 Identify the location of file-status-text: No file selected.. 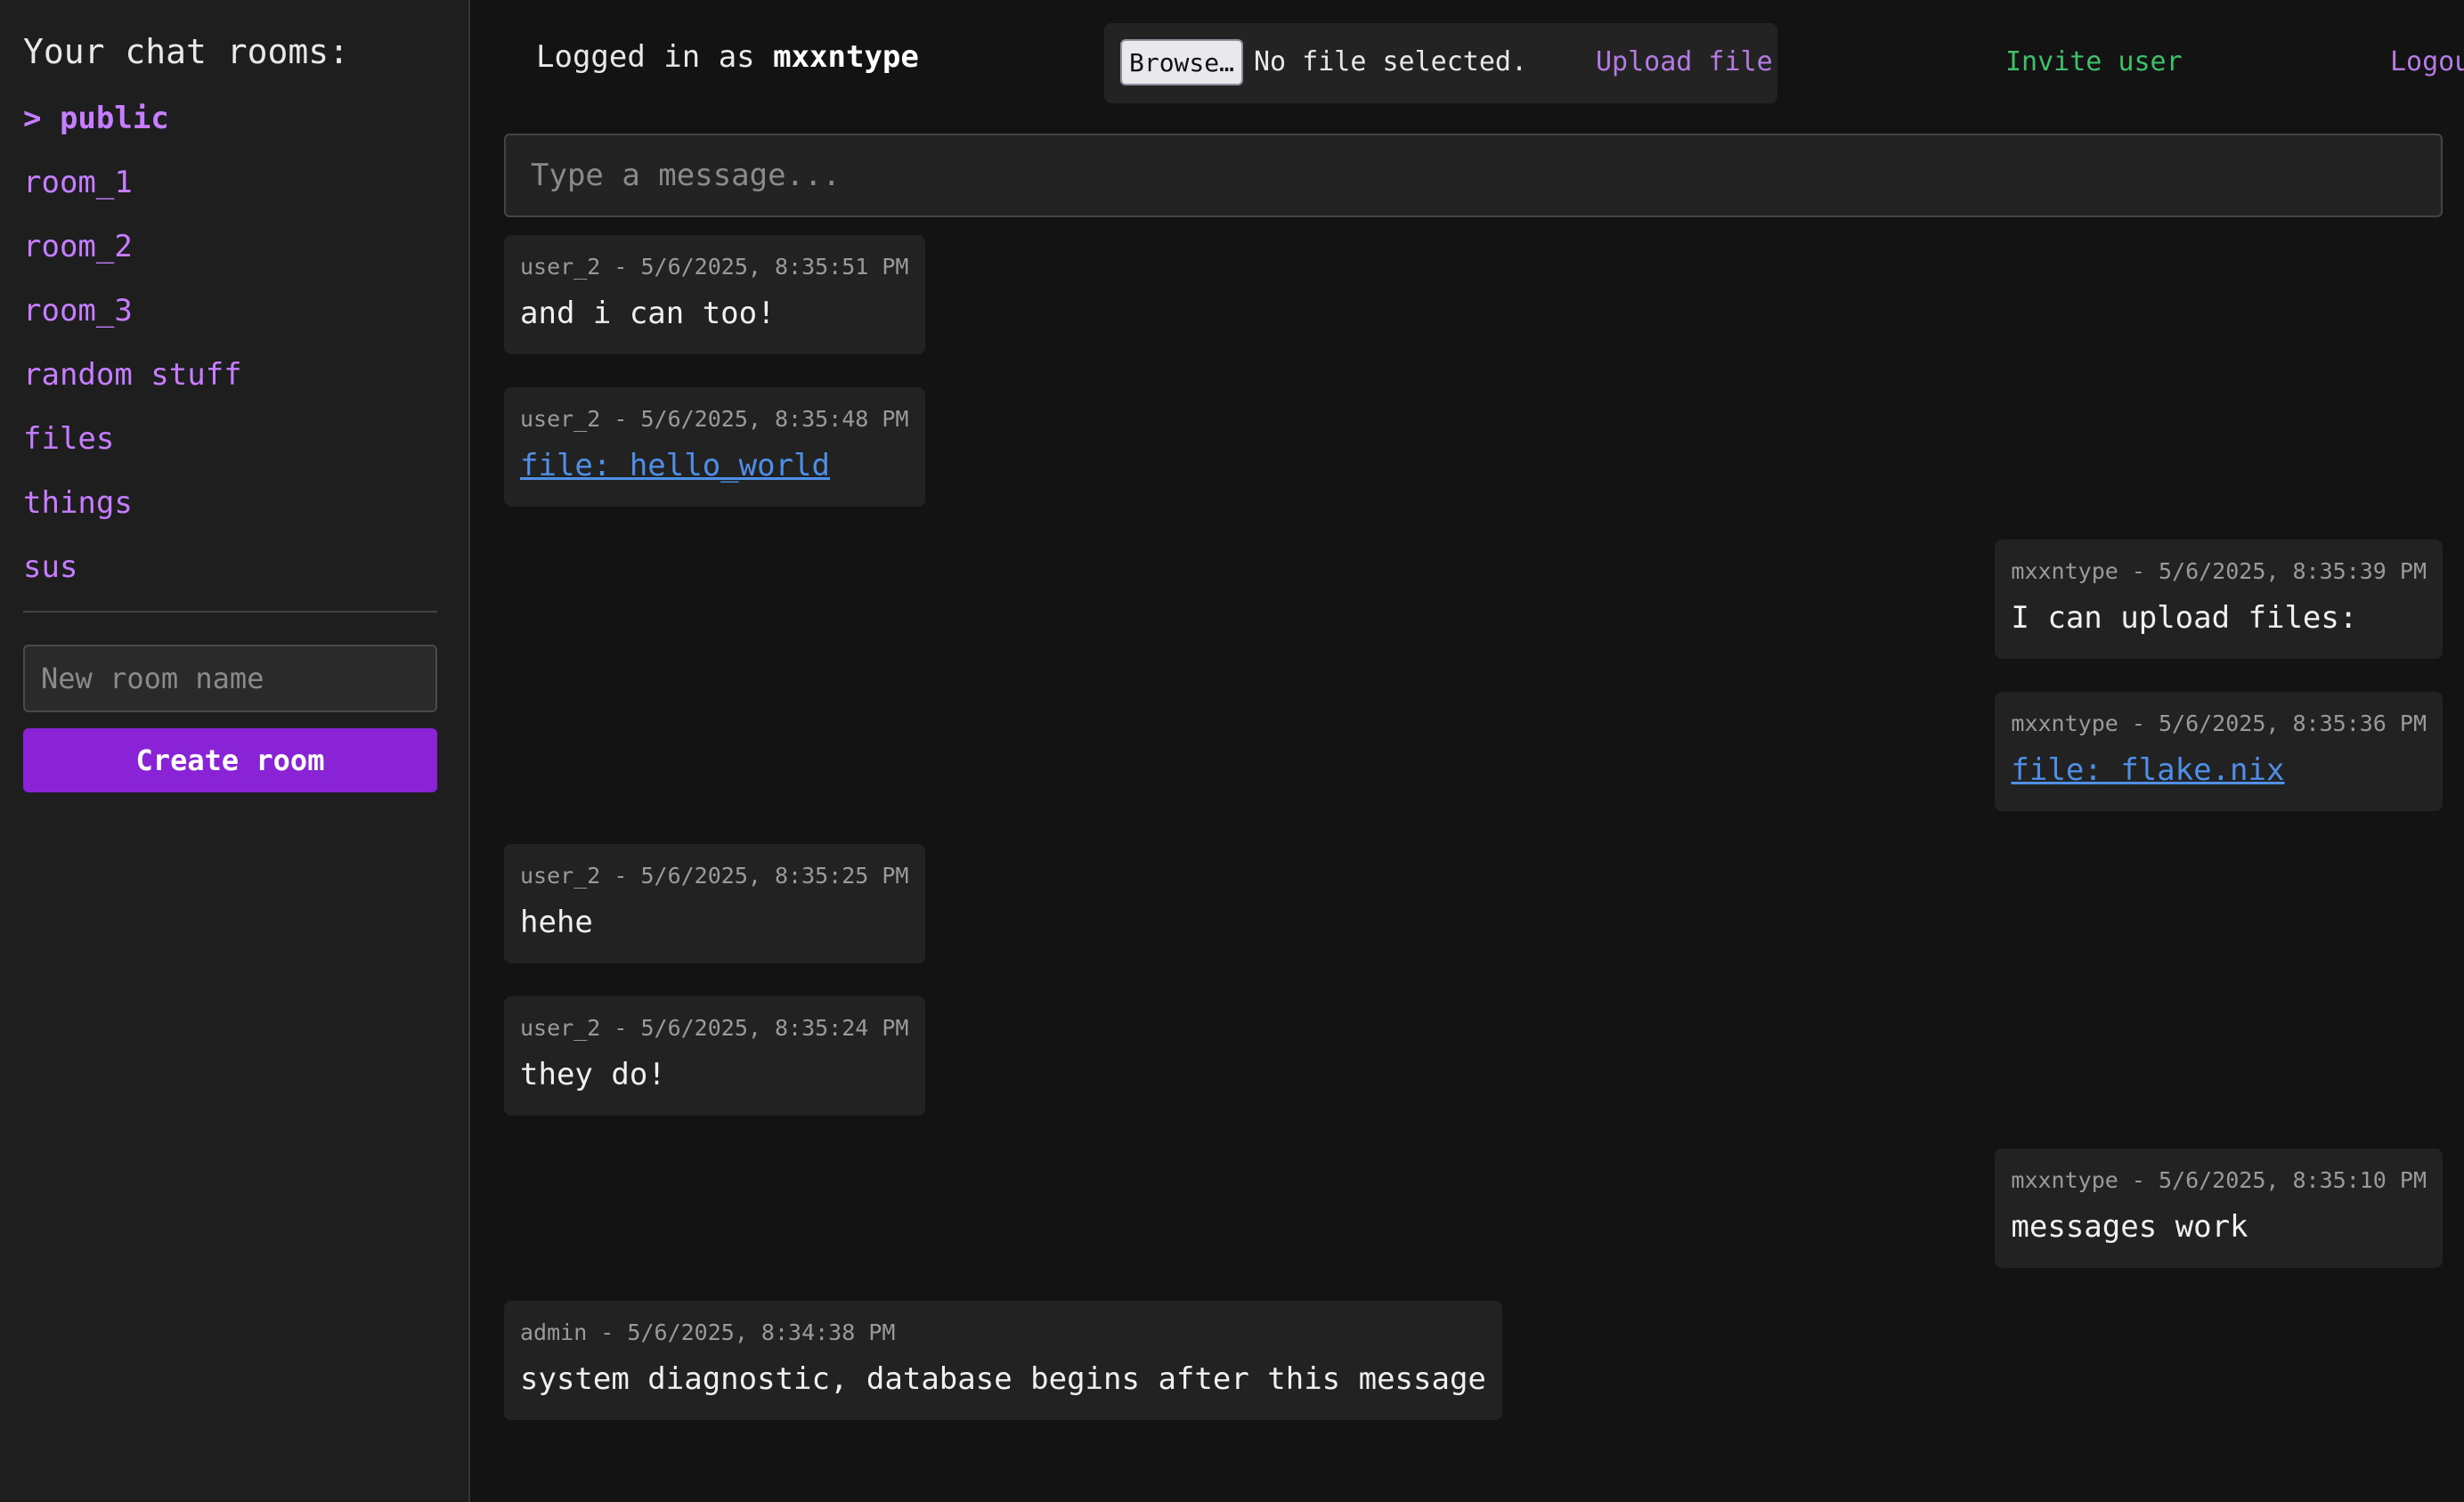
(1391, 61).